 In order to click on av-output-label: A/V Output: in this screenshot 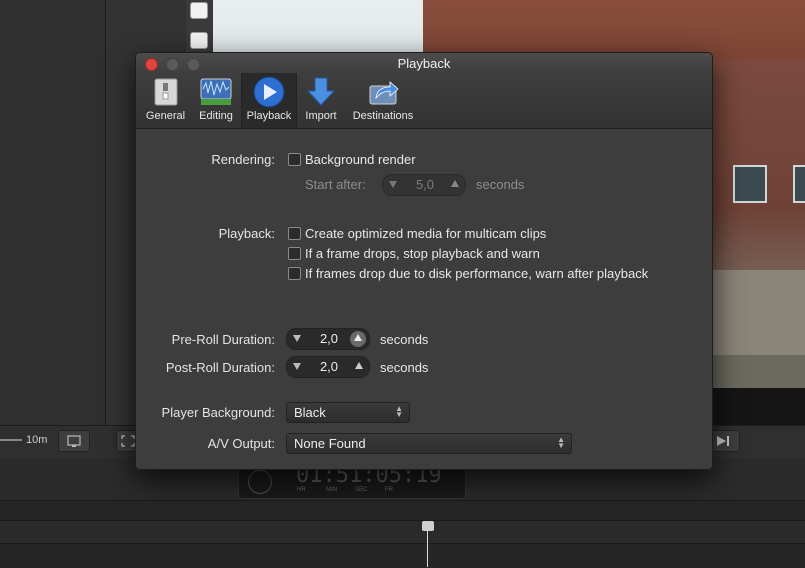, I will do `click(241, 443)`.